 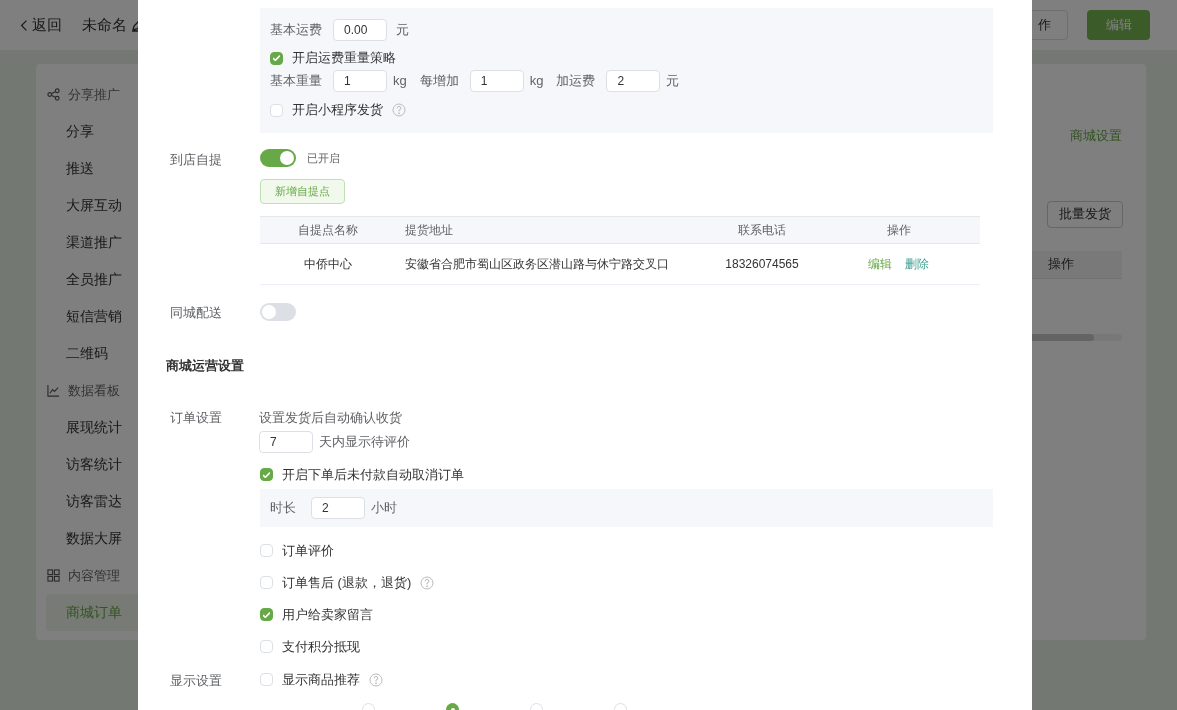 I want to click on page-title: 未命名, so click(x=104, y=24).